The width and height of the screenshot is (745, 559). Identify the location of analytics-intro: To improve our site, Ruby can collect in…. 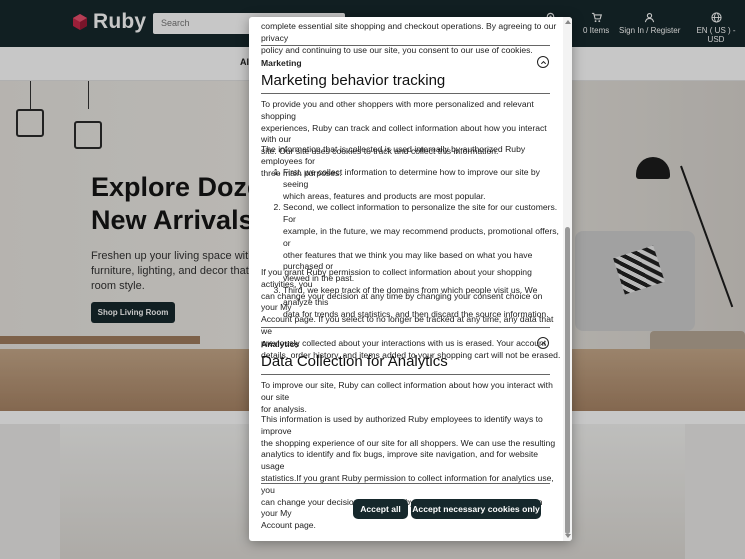
(411, 397).